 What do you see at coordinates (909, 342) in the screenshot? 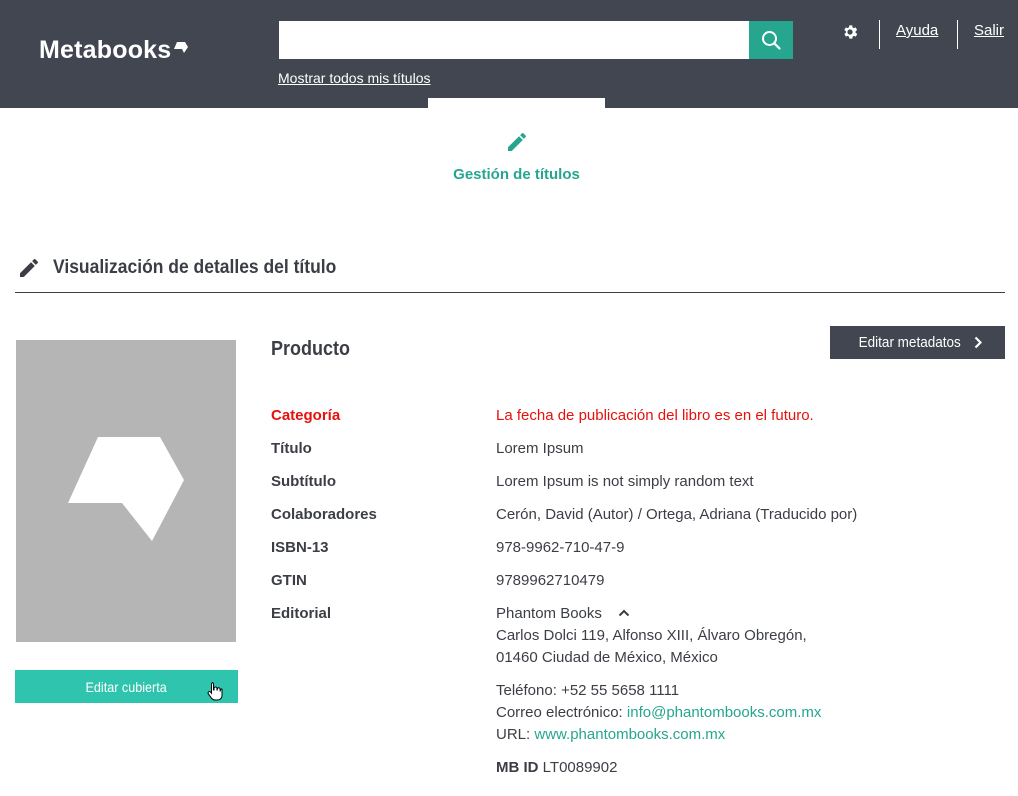
I see `edit-metadata-label: Editar metadatos` at bounding box center [909, 342].